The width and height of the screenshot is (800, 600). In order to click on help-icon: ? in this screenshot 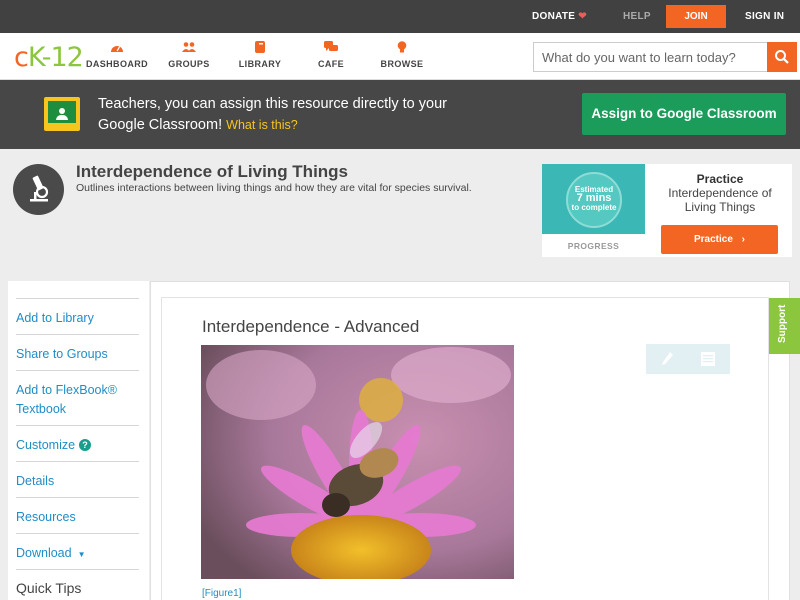, I will do `click(85, 445)`.